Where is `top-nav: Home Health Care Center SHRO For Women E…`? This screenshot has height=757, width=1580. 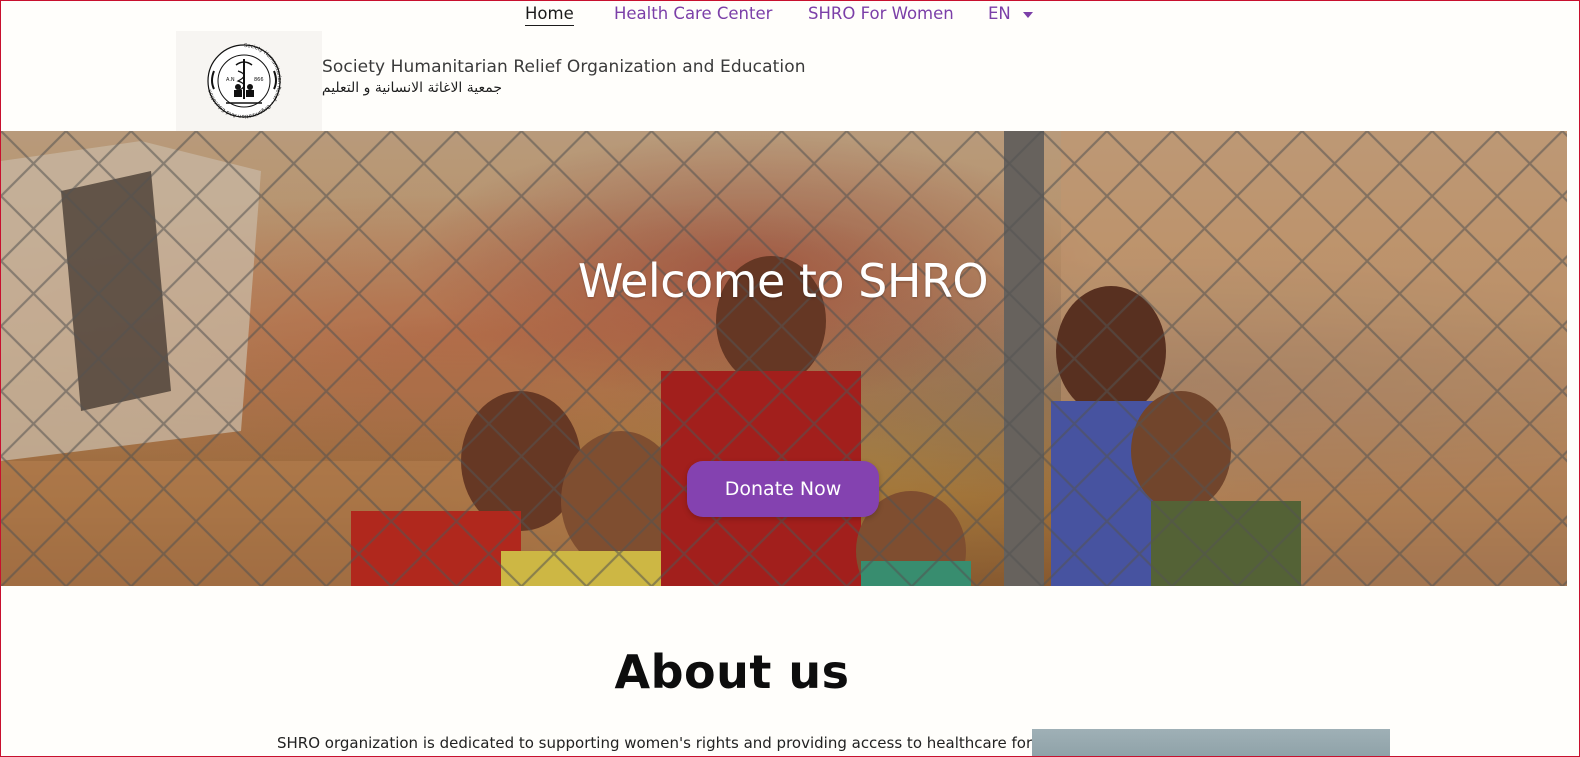
top-nav: Home Health Care Center SHRO For Women E… is located at coordinates (790, 15).